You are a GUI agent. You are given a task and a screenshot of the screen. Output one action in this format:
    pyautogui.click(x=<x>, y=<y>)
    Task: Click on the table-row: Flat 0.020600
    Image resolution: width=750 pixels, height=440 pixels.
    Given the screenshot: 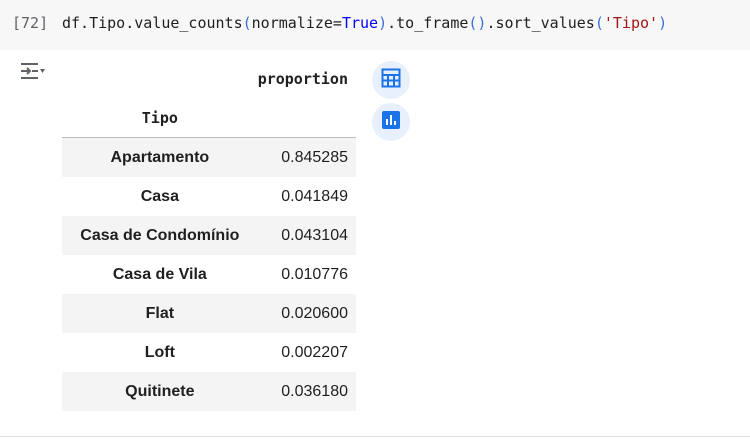 What is the action you would take?
    pyautogui.click(x=209, y=313)
    